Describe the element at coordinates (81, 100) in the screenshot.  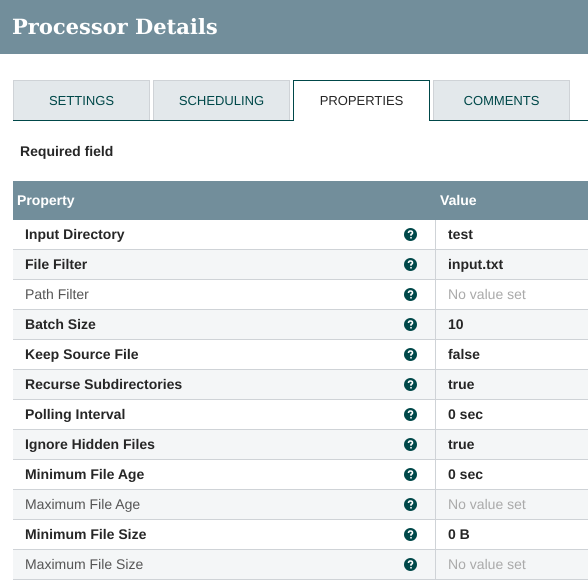
I see `tab: SETTINGS` at that location.